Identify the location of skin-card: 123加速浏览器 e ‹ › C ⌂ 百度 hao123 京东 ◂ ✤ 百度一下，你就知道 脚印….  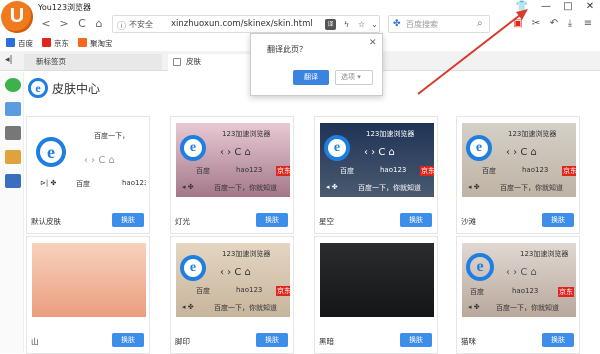
(232, 295).